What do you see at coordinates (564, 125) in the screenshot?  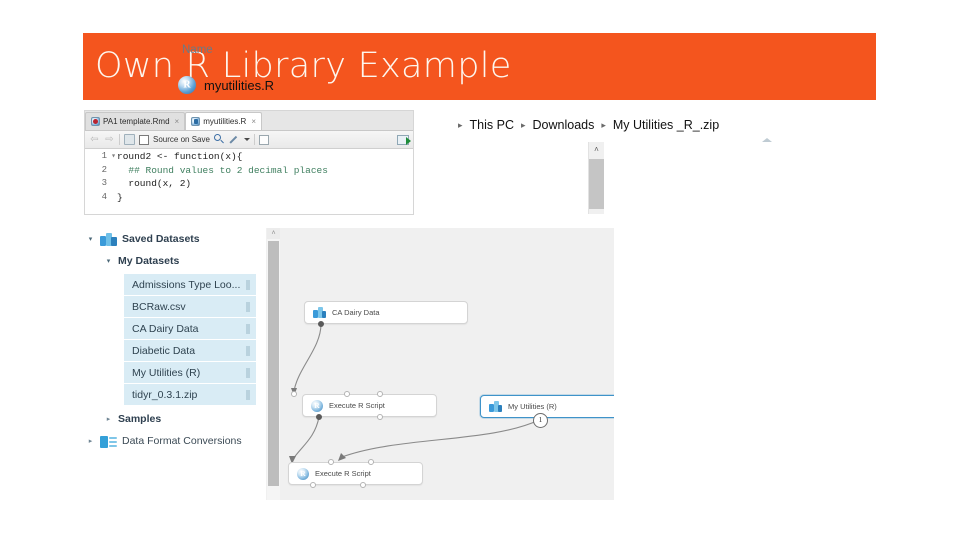 I see `breadcrumb-item-downloads: Downloads` at bounding box center [564, 125].